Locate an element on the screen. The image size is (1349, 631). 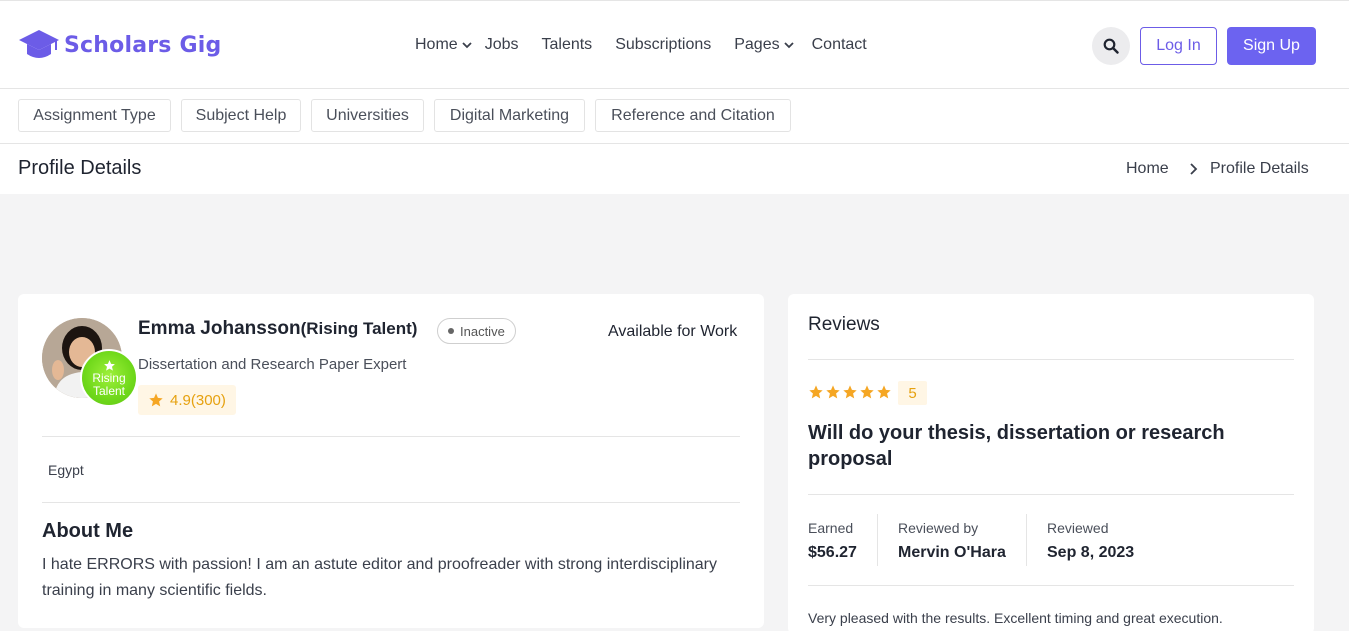
nav-home: Home is located at coordinates (444, 45).